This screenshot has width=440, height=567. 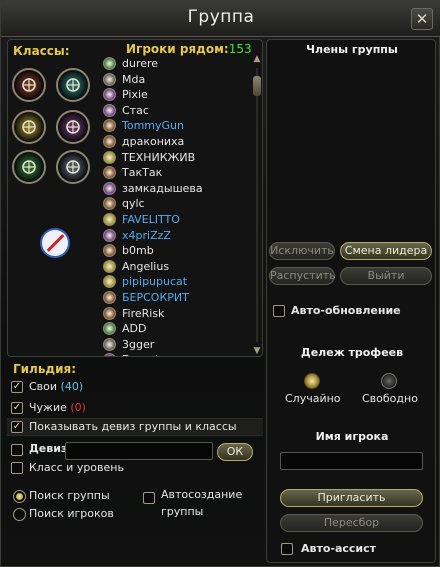 I want to click on scroll-track, so click(x=257, y=205).